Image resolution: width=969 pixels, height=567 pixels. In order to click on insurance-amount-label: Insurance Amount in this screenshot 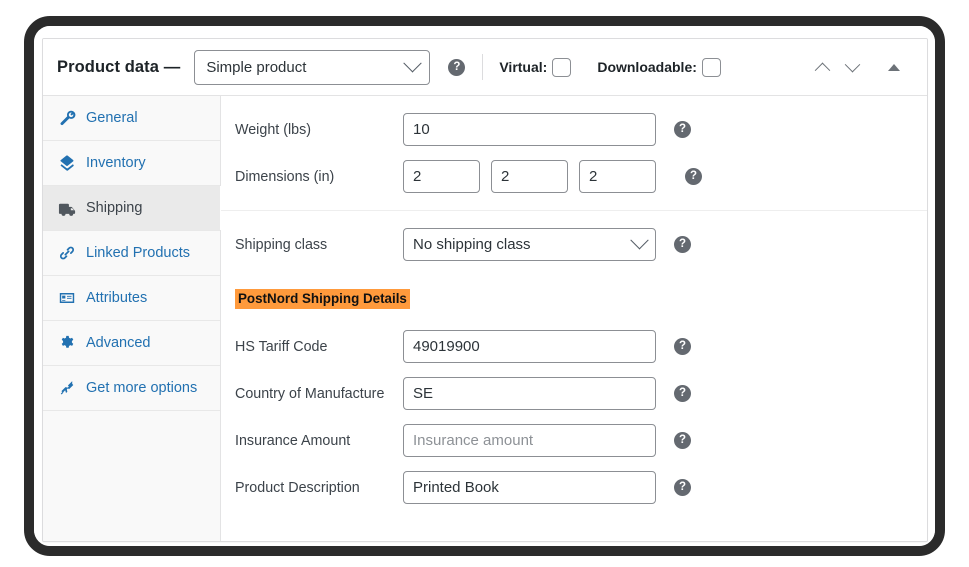, I will do `click(293, 440)`.